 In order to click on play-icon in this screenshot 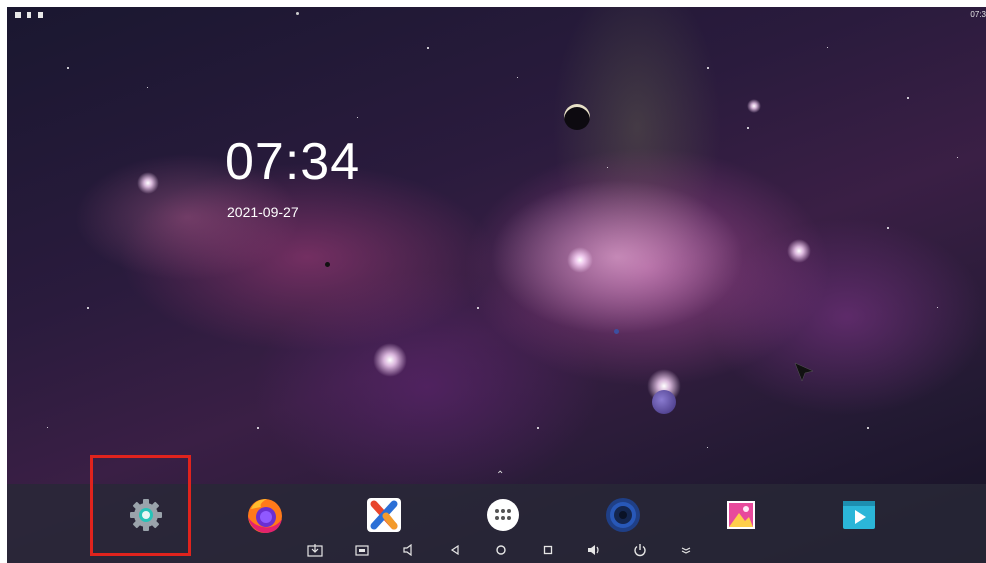, I will do `click(859, 515)`.